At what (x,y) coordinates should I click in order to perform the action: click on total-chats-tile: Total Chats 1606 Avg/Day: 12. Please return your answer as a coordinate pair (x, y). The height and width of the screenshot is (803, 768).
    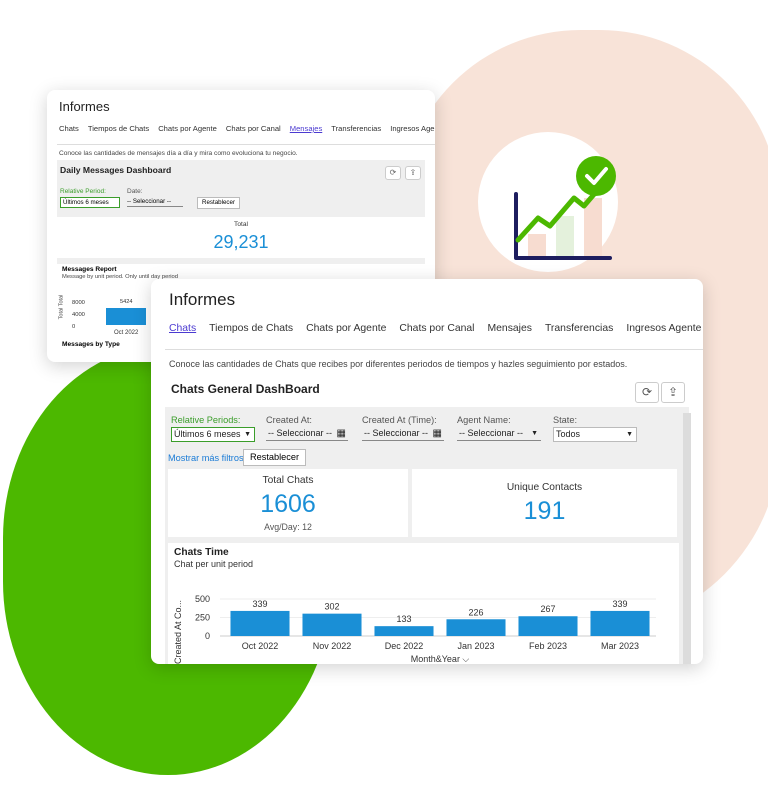
    Looking at the image, I should click on (288, 503).